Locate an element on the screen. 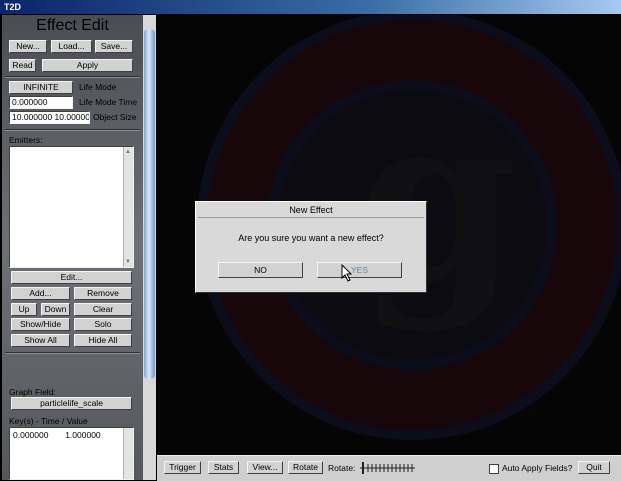 Image resolution: width=621 pixels, height=481 pixels. life-mode-time-label: Life Mode Time is located at coordinates (108, 102).